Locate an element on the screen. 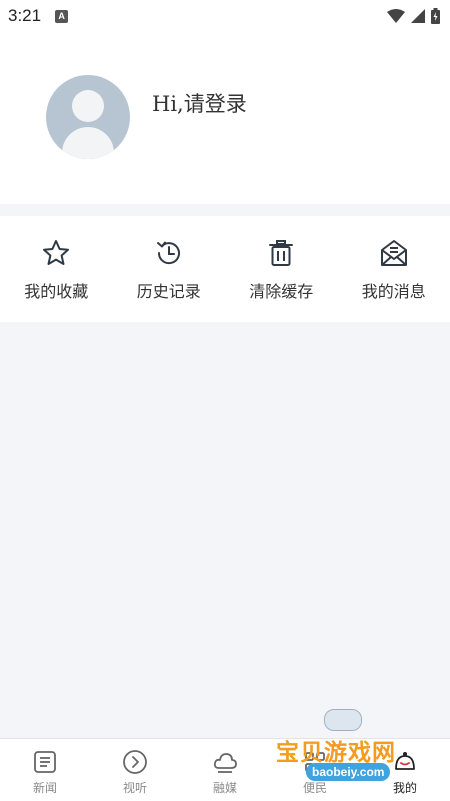  news-icon is located at coordinates (45, 762).